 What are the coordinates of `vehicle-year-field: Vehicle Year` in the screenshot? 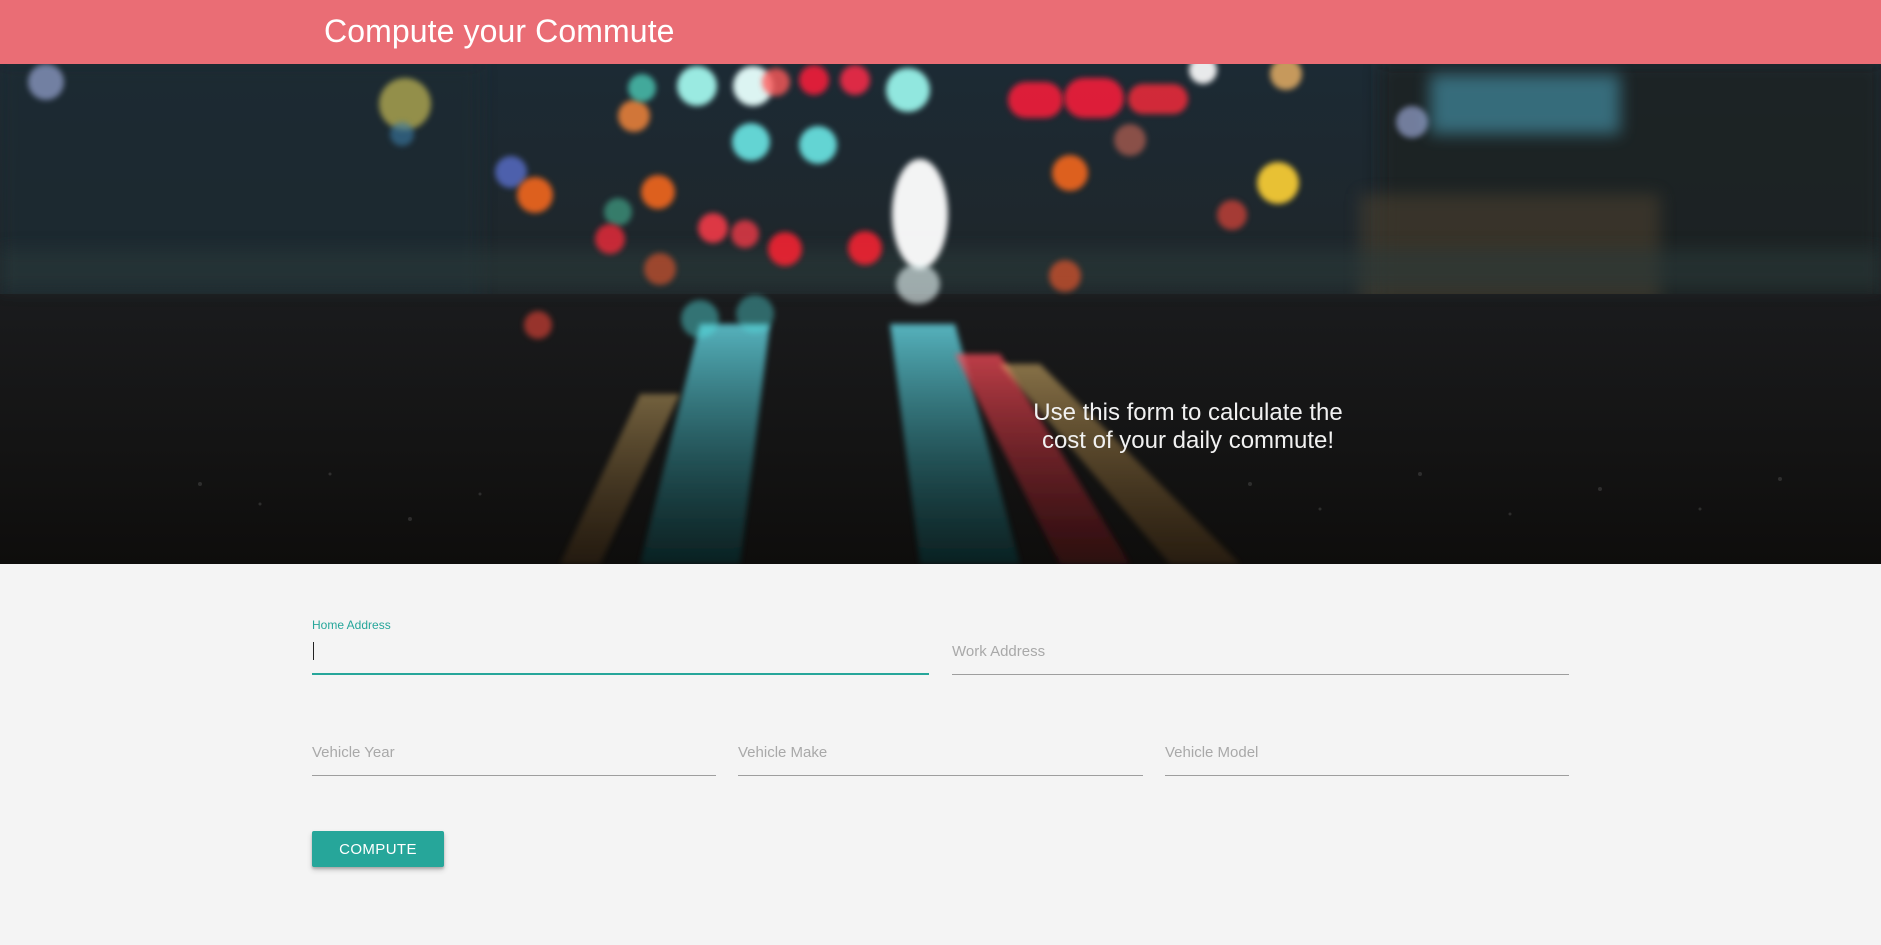 It's located at (514, 720).